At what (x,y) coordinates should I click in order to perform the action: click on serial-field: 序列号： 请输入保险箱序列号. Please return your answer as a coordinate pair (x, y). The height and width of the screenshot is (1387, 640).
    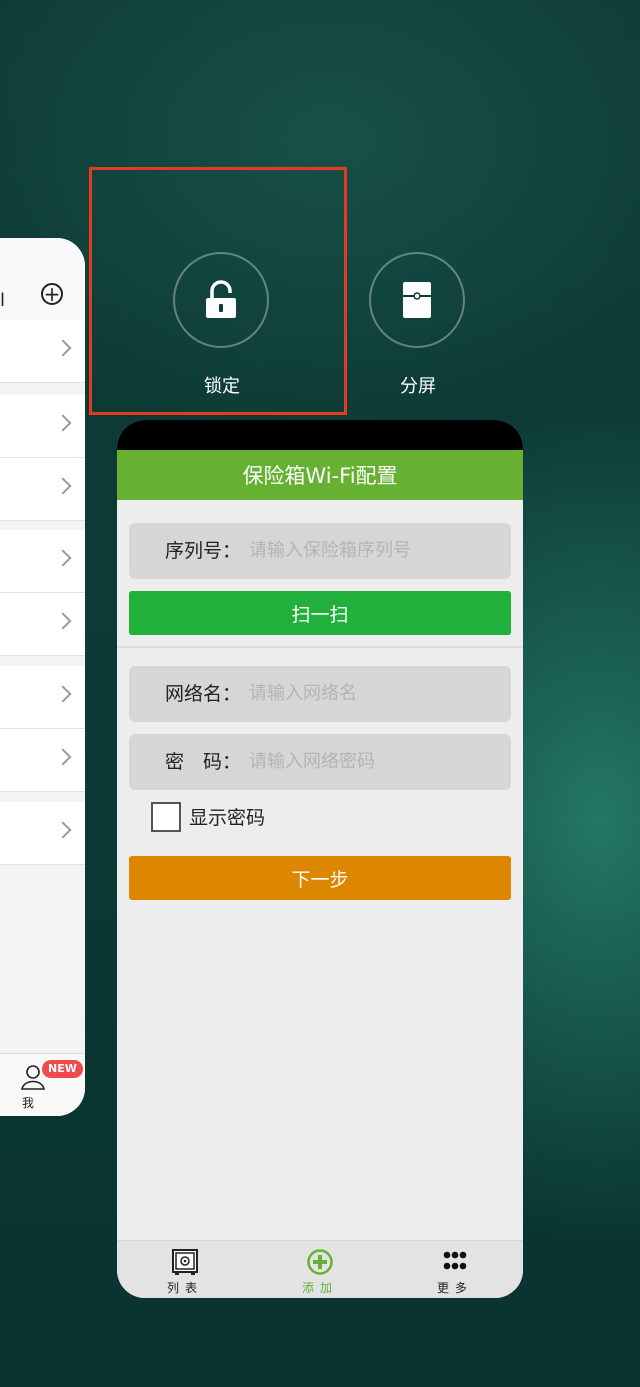
    Looking at the image, I should click on (320, 551).